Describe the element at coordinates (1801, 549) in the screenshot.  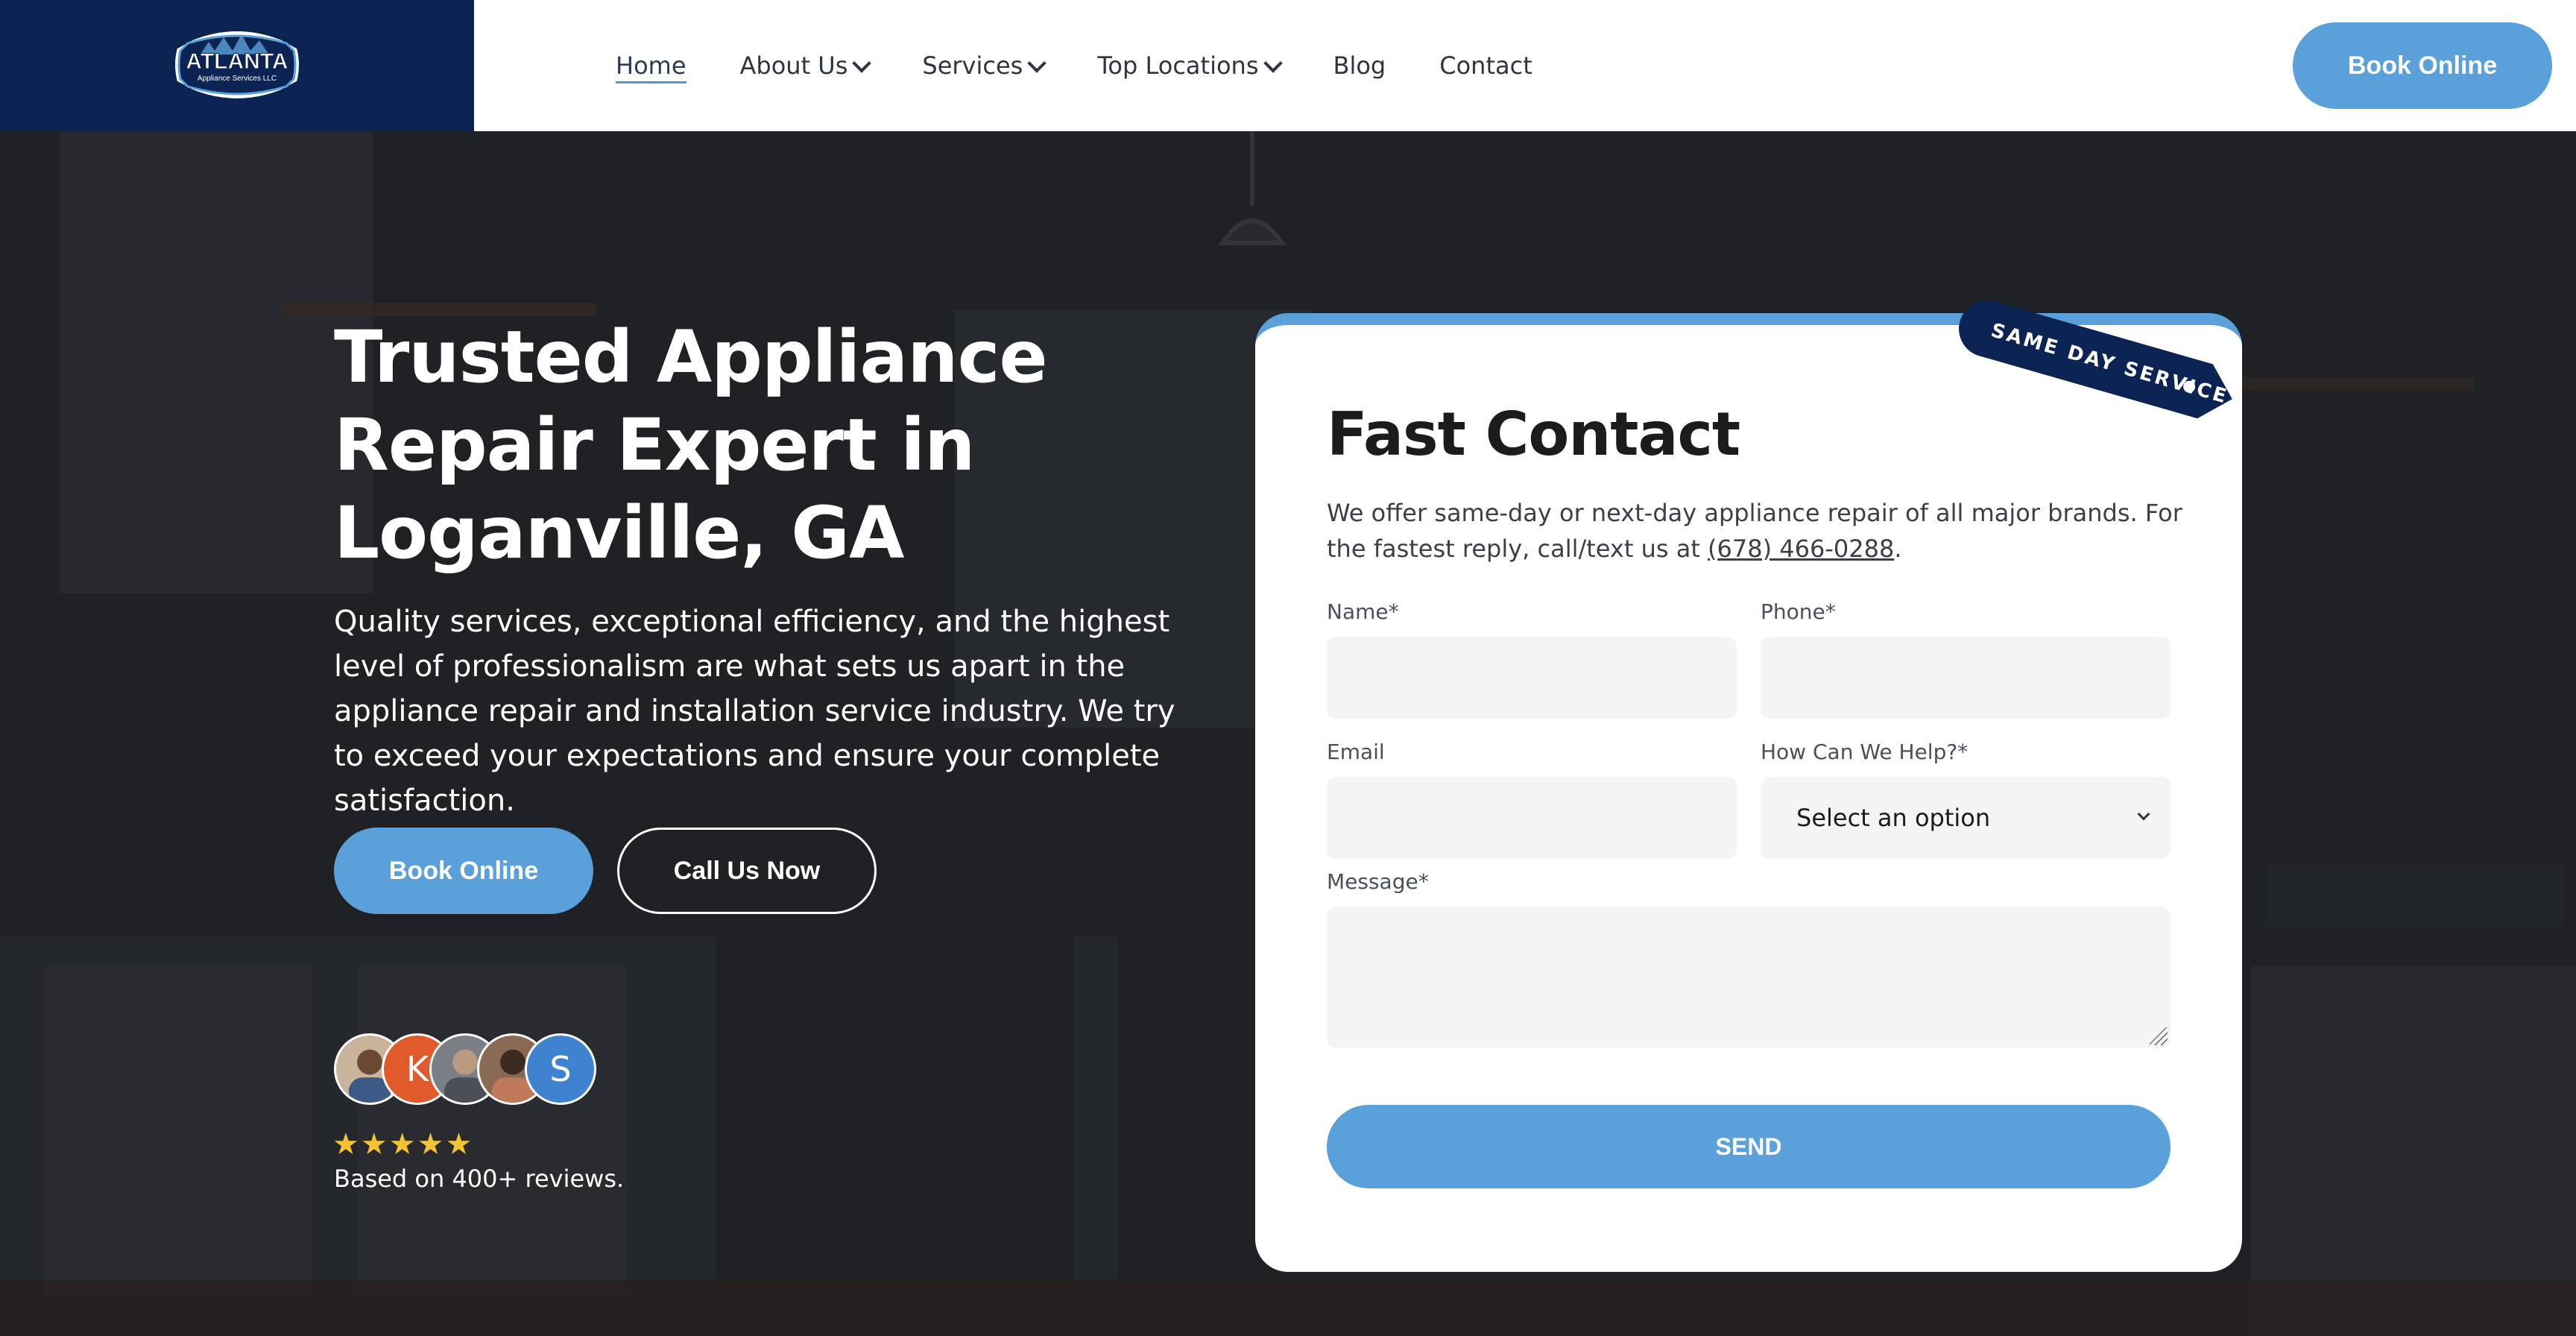
I see `phone-link: (678) 466-0288` at that location.